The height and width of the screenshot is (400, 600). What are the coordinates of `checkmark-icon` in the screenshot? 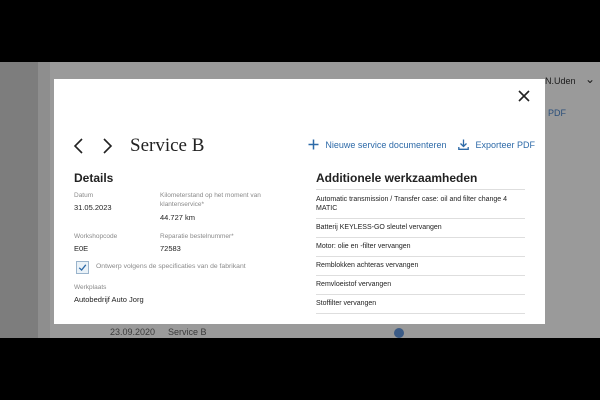 It's located at (82, 267).